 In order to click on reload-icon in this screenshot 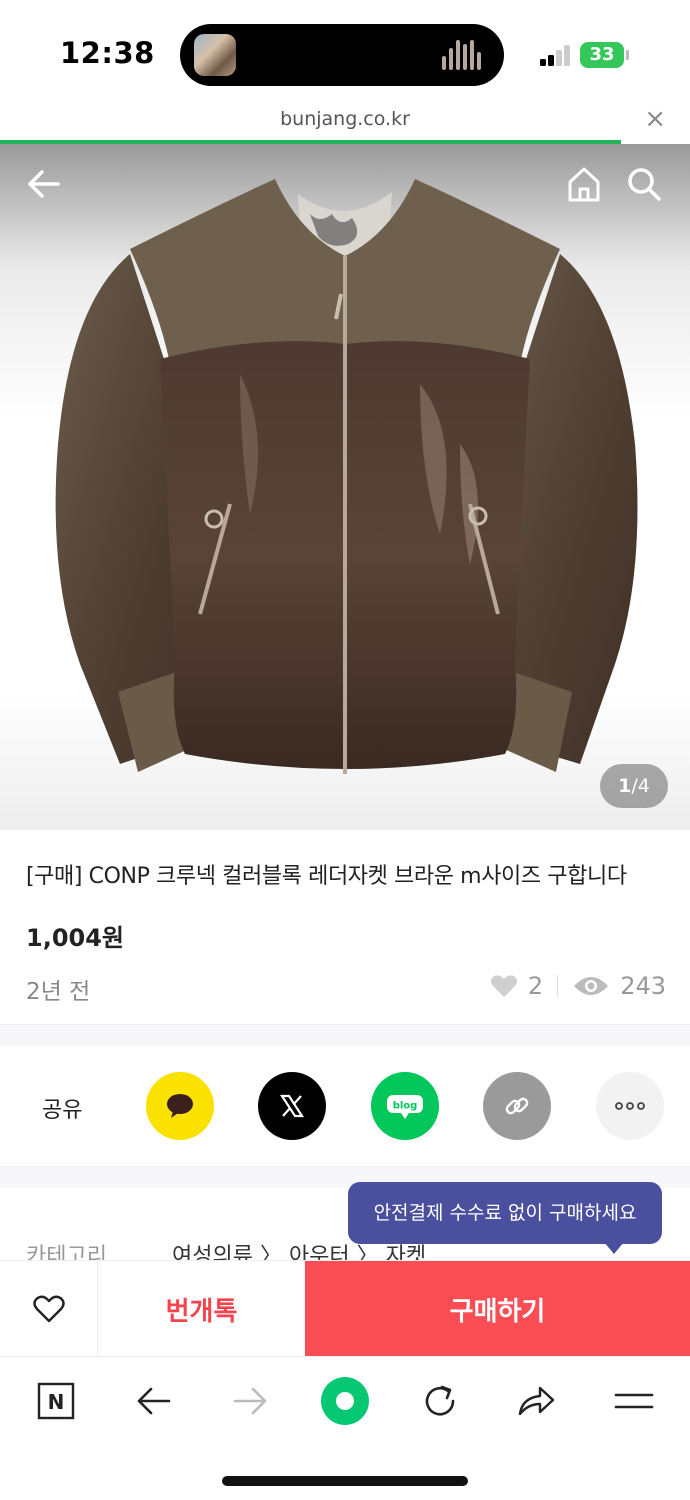, I will do `click(440, 1401)`.